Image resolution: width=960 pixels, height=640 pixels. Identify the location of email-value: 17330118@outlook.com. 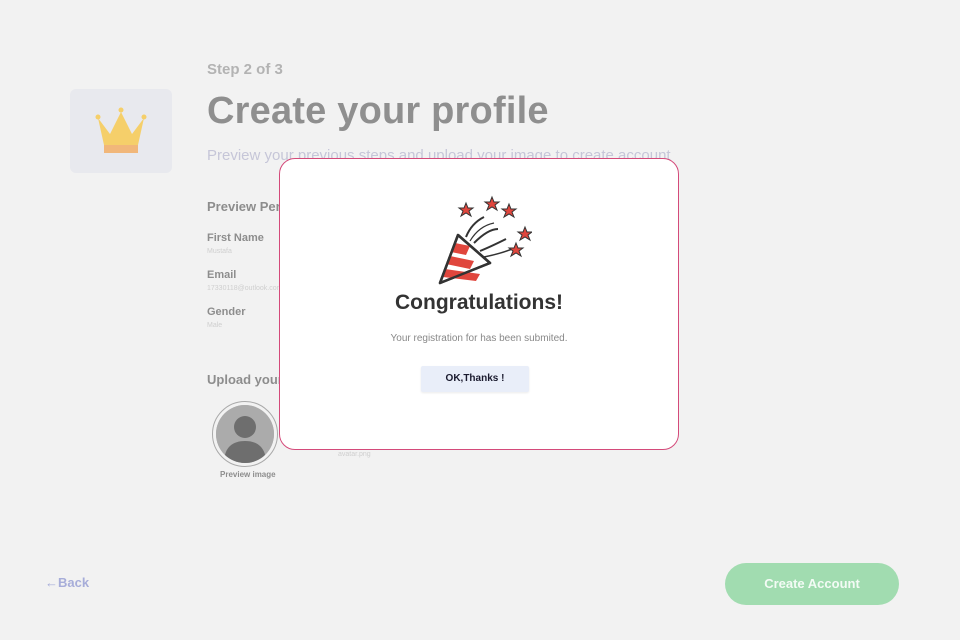
(245, 288).